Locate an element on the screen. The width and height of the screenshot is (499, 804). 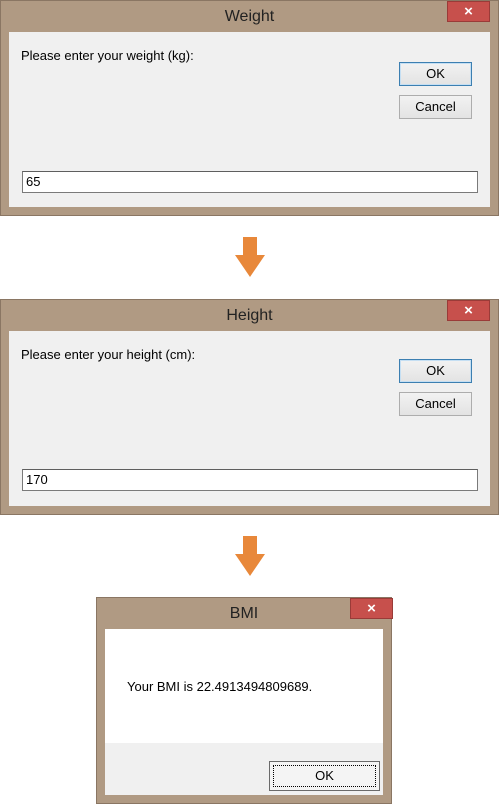
height-input: 170 is located at coordinates (250, 480).